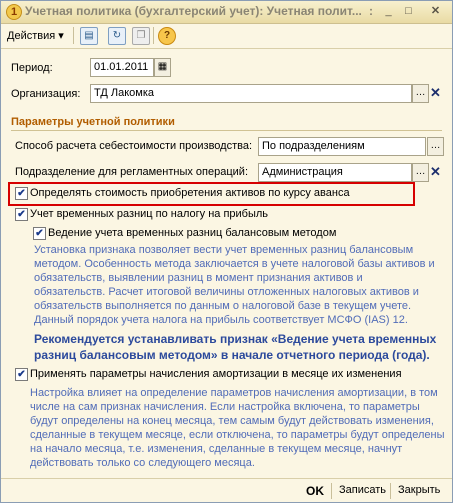 Image resolution: width=453 pixels, height=503 pixels. Describe the element at coordinates (46, 94) in the screenshot. I see `organization-label: Организация:` at that location.